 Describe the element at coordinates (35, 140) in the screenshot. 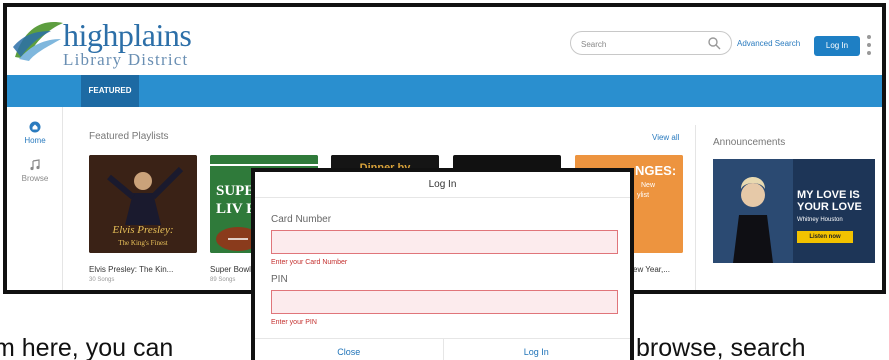

I see `rail-item-label: Home` at that location.